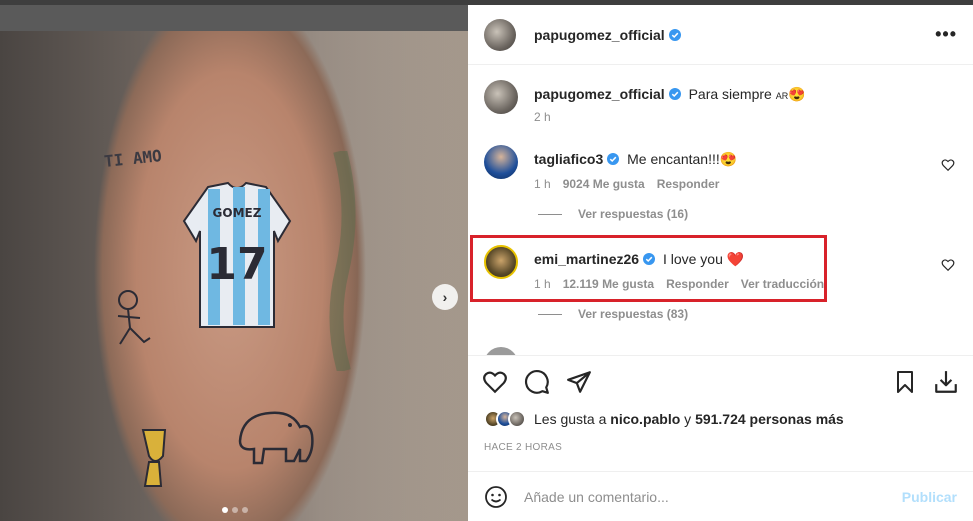  Describe the element at coordinates (505, 419) in the screenshot. I see `liker-avatars` at that location.